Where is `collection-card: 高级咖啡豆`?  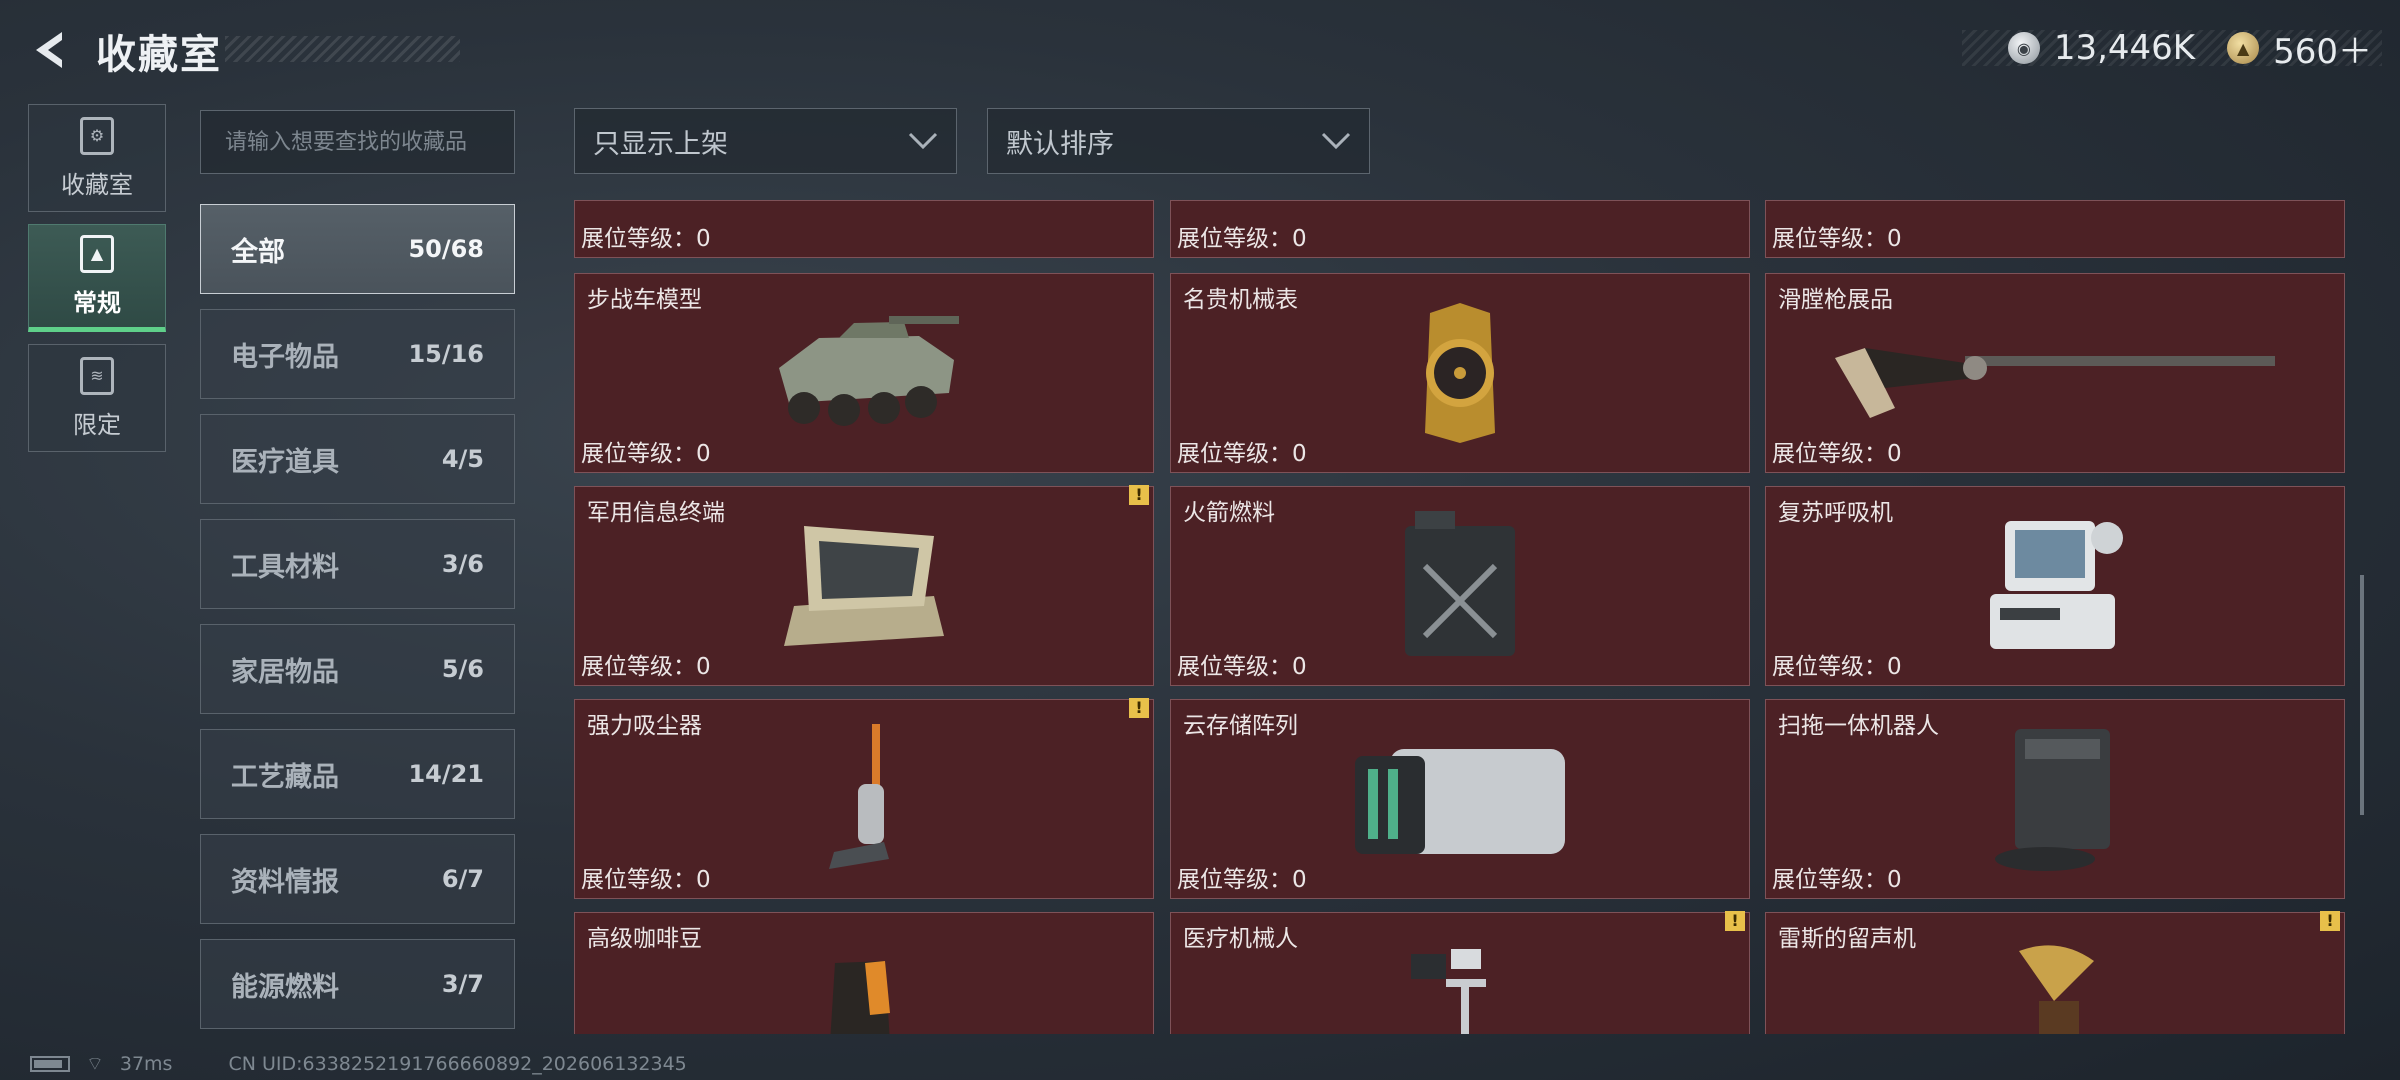 collection-card: 高级咖啡豆 is located at coordinates (864, 973).